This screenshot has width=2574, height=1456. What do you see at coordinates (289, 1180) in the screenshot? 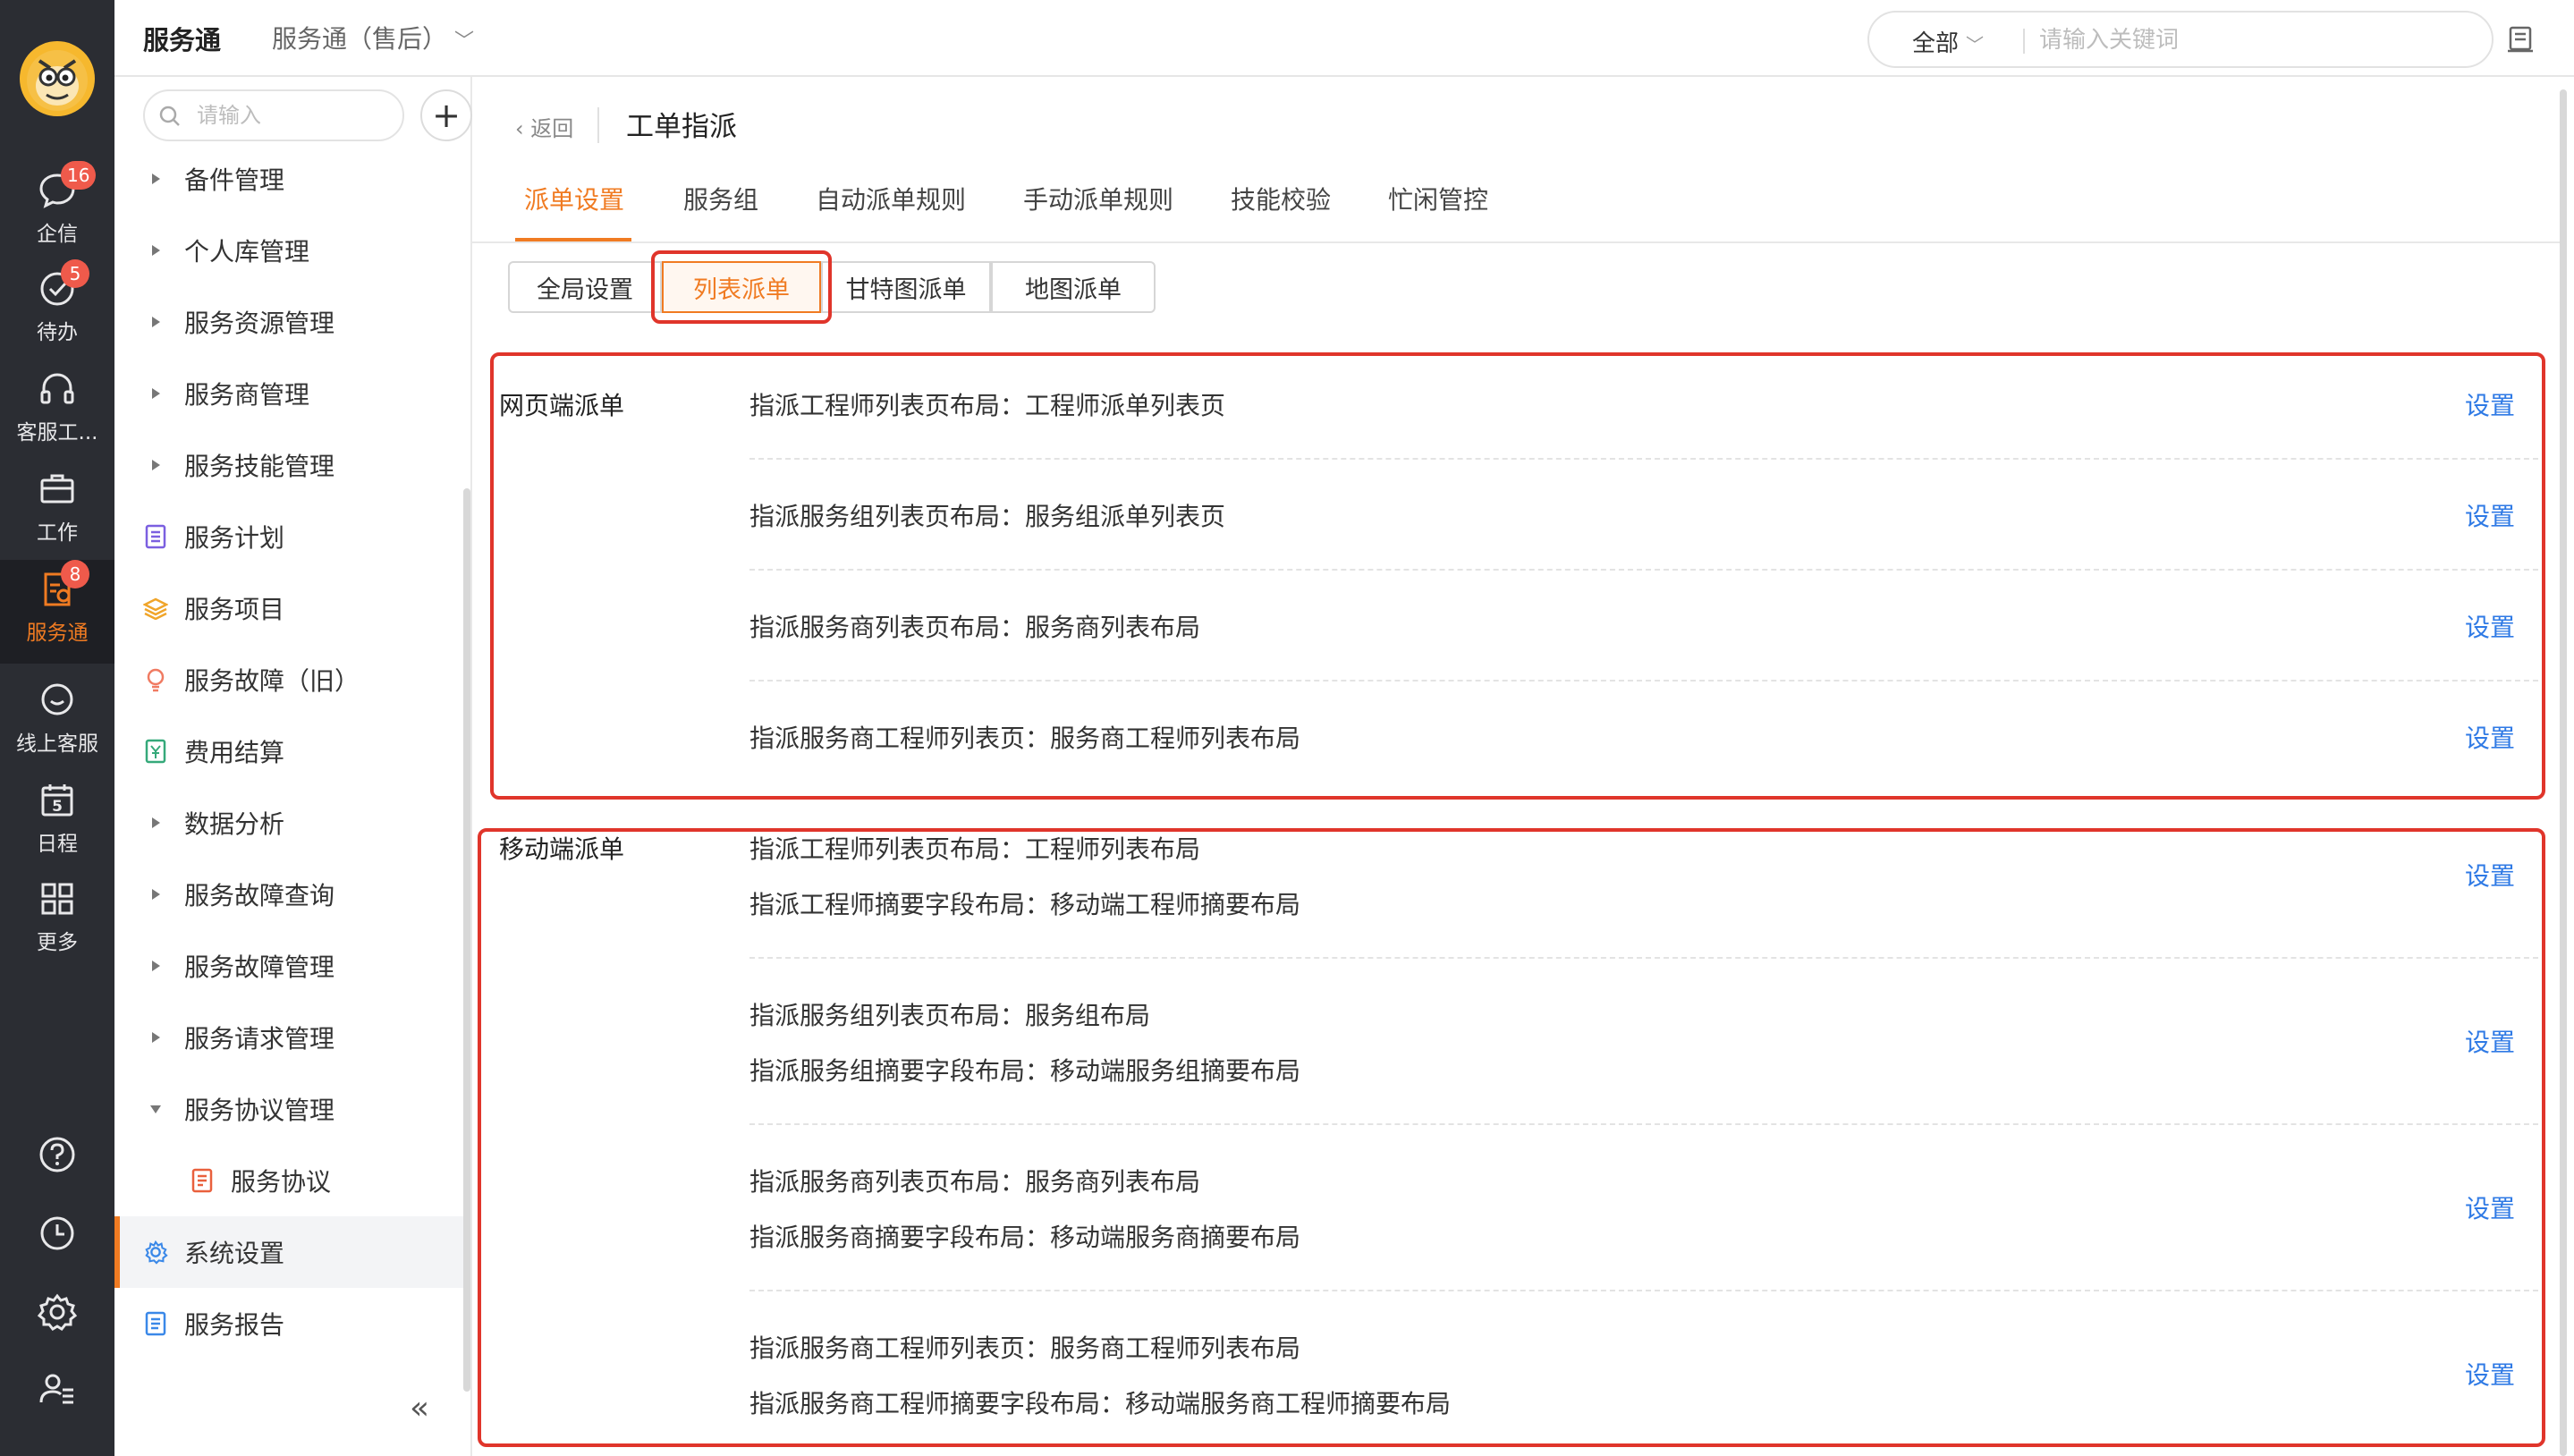
I see `sidebar-item-agreement: 服务协议` at bounding box center [289, 1180].